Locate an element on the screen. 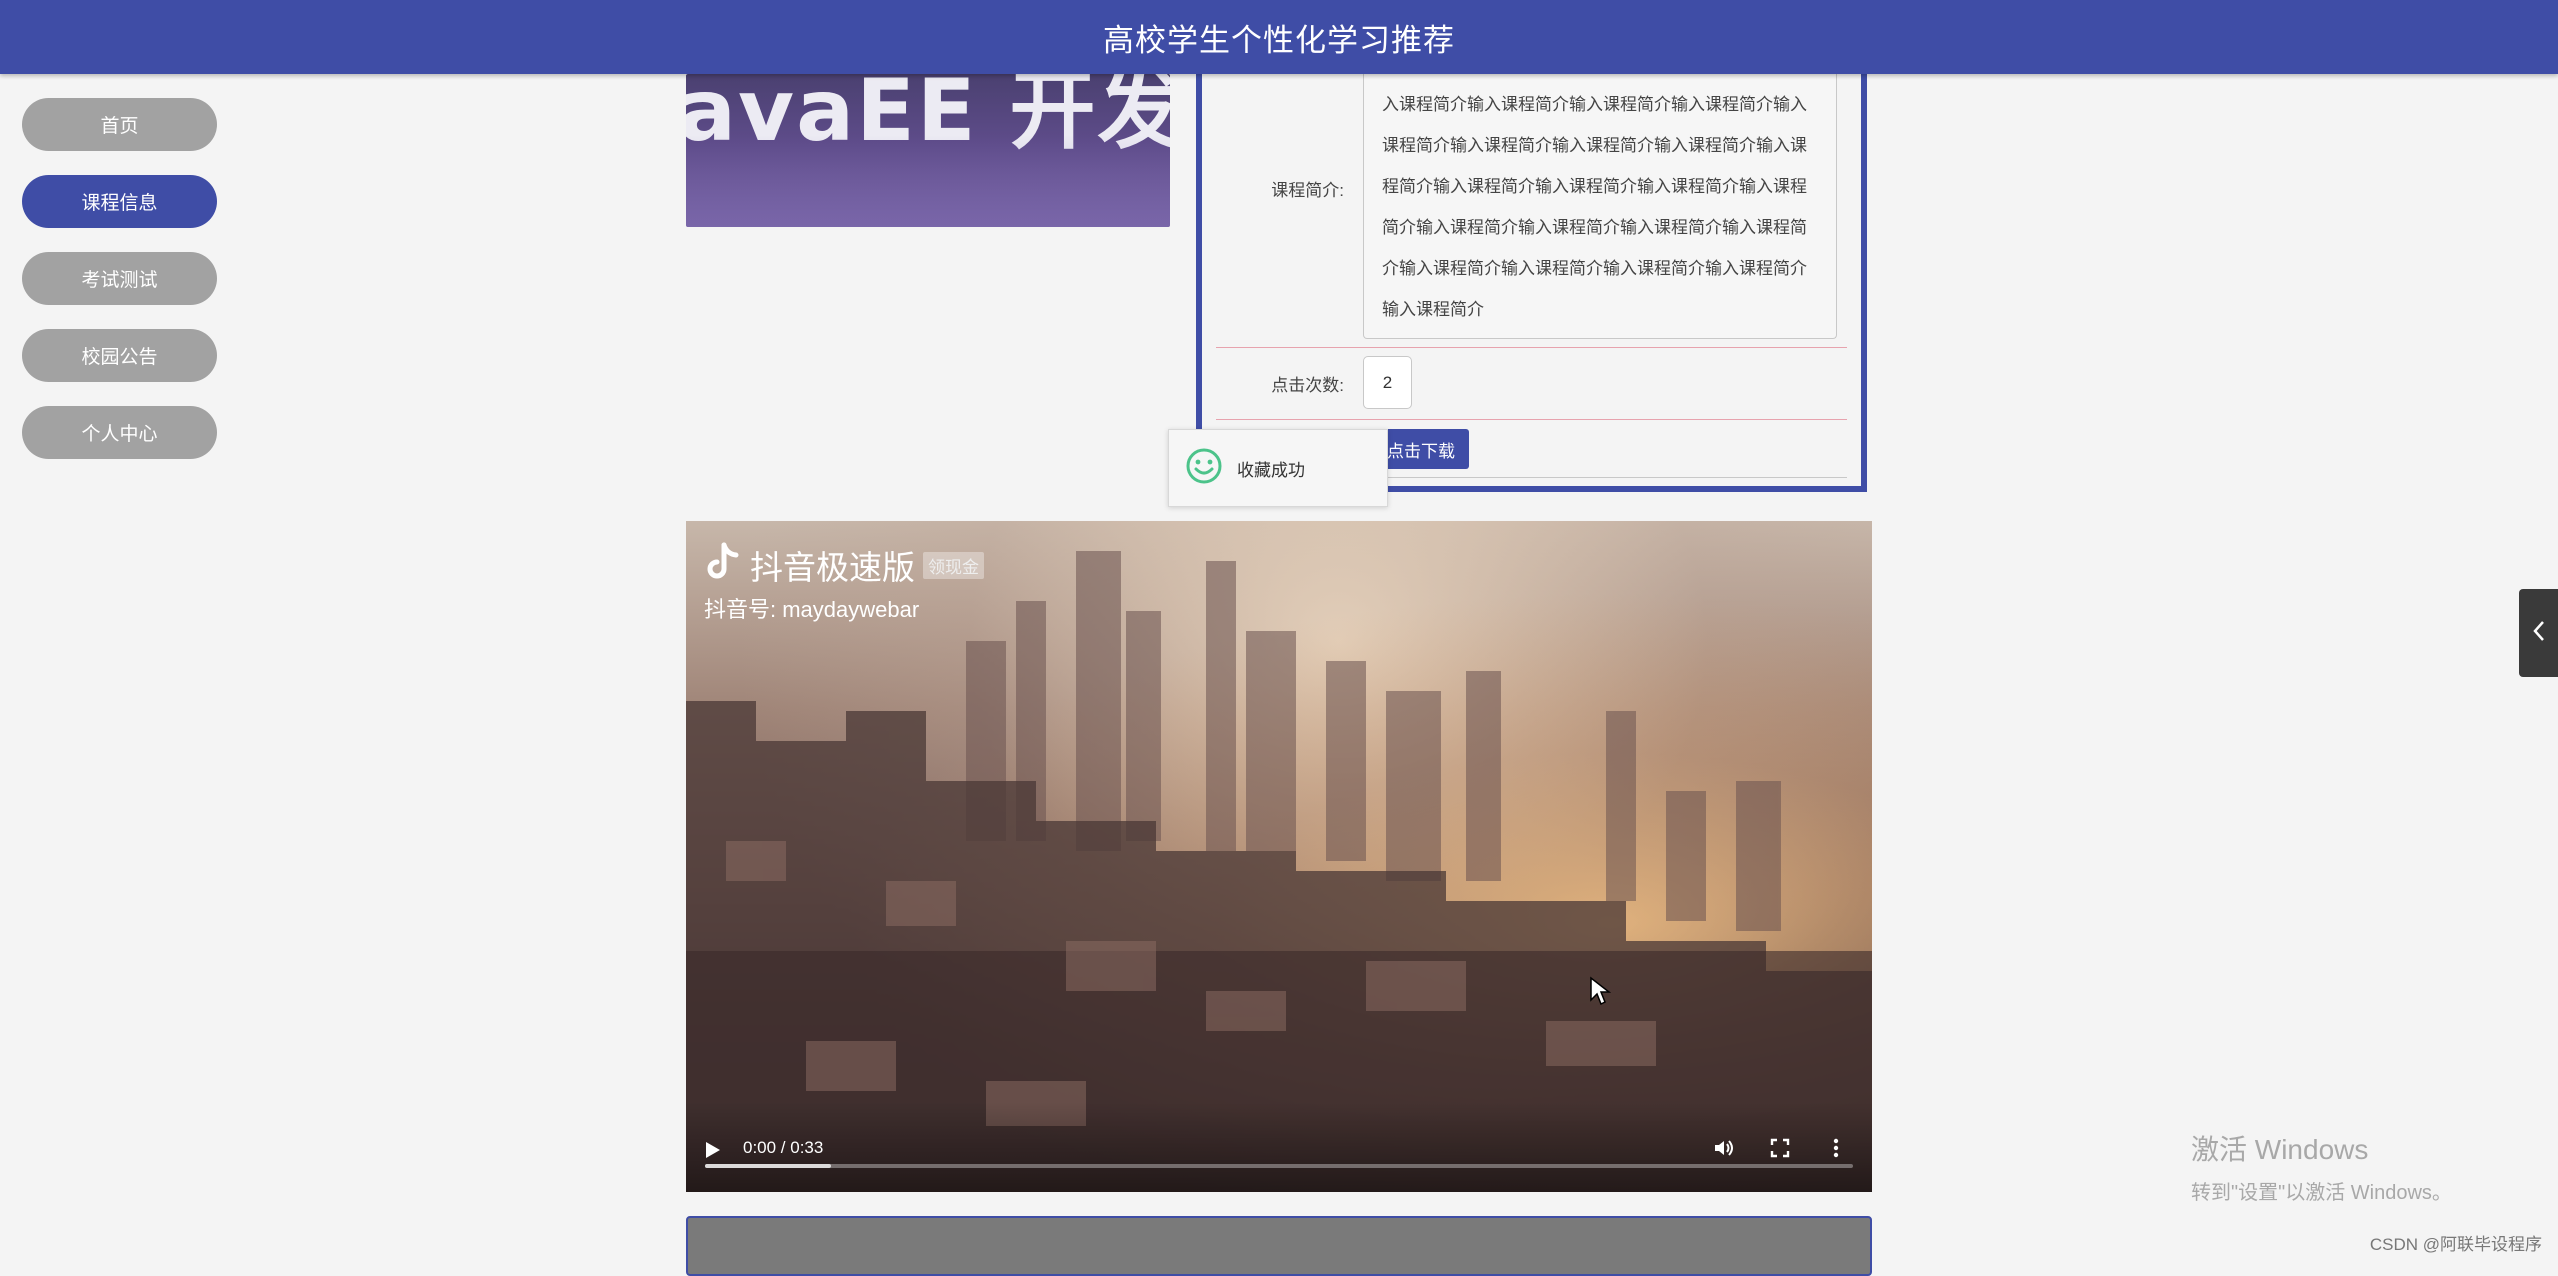  course-cover-image: avaEE 开发工程 is located at coordinates (928, 150).